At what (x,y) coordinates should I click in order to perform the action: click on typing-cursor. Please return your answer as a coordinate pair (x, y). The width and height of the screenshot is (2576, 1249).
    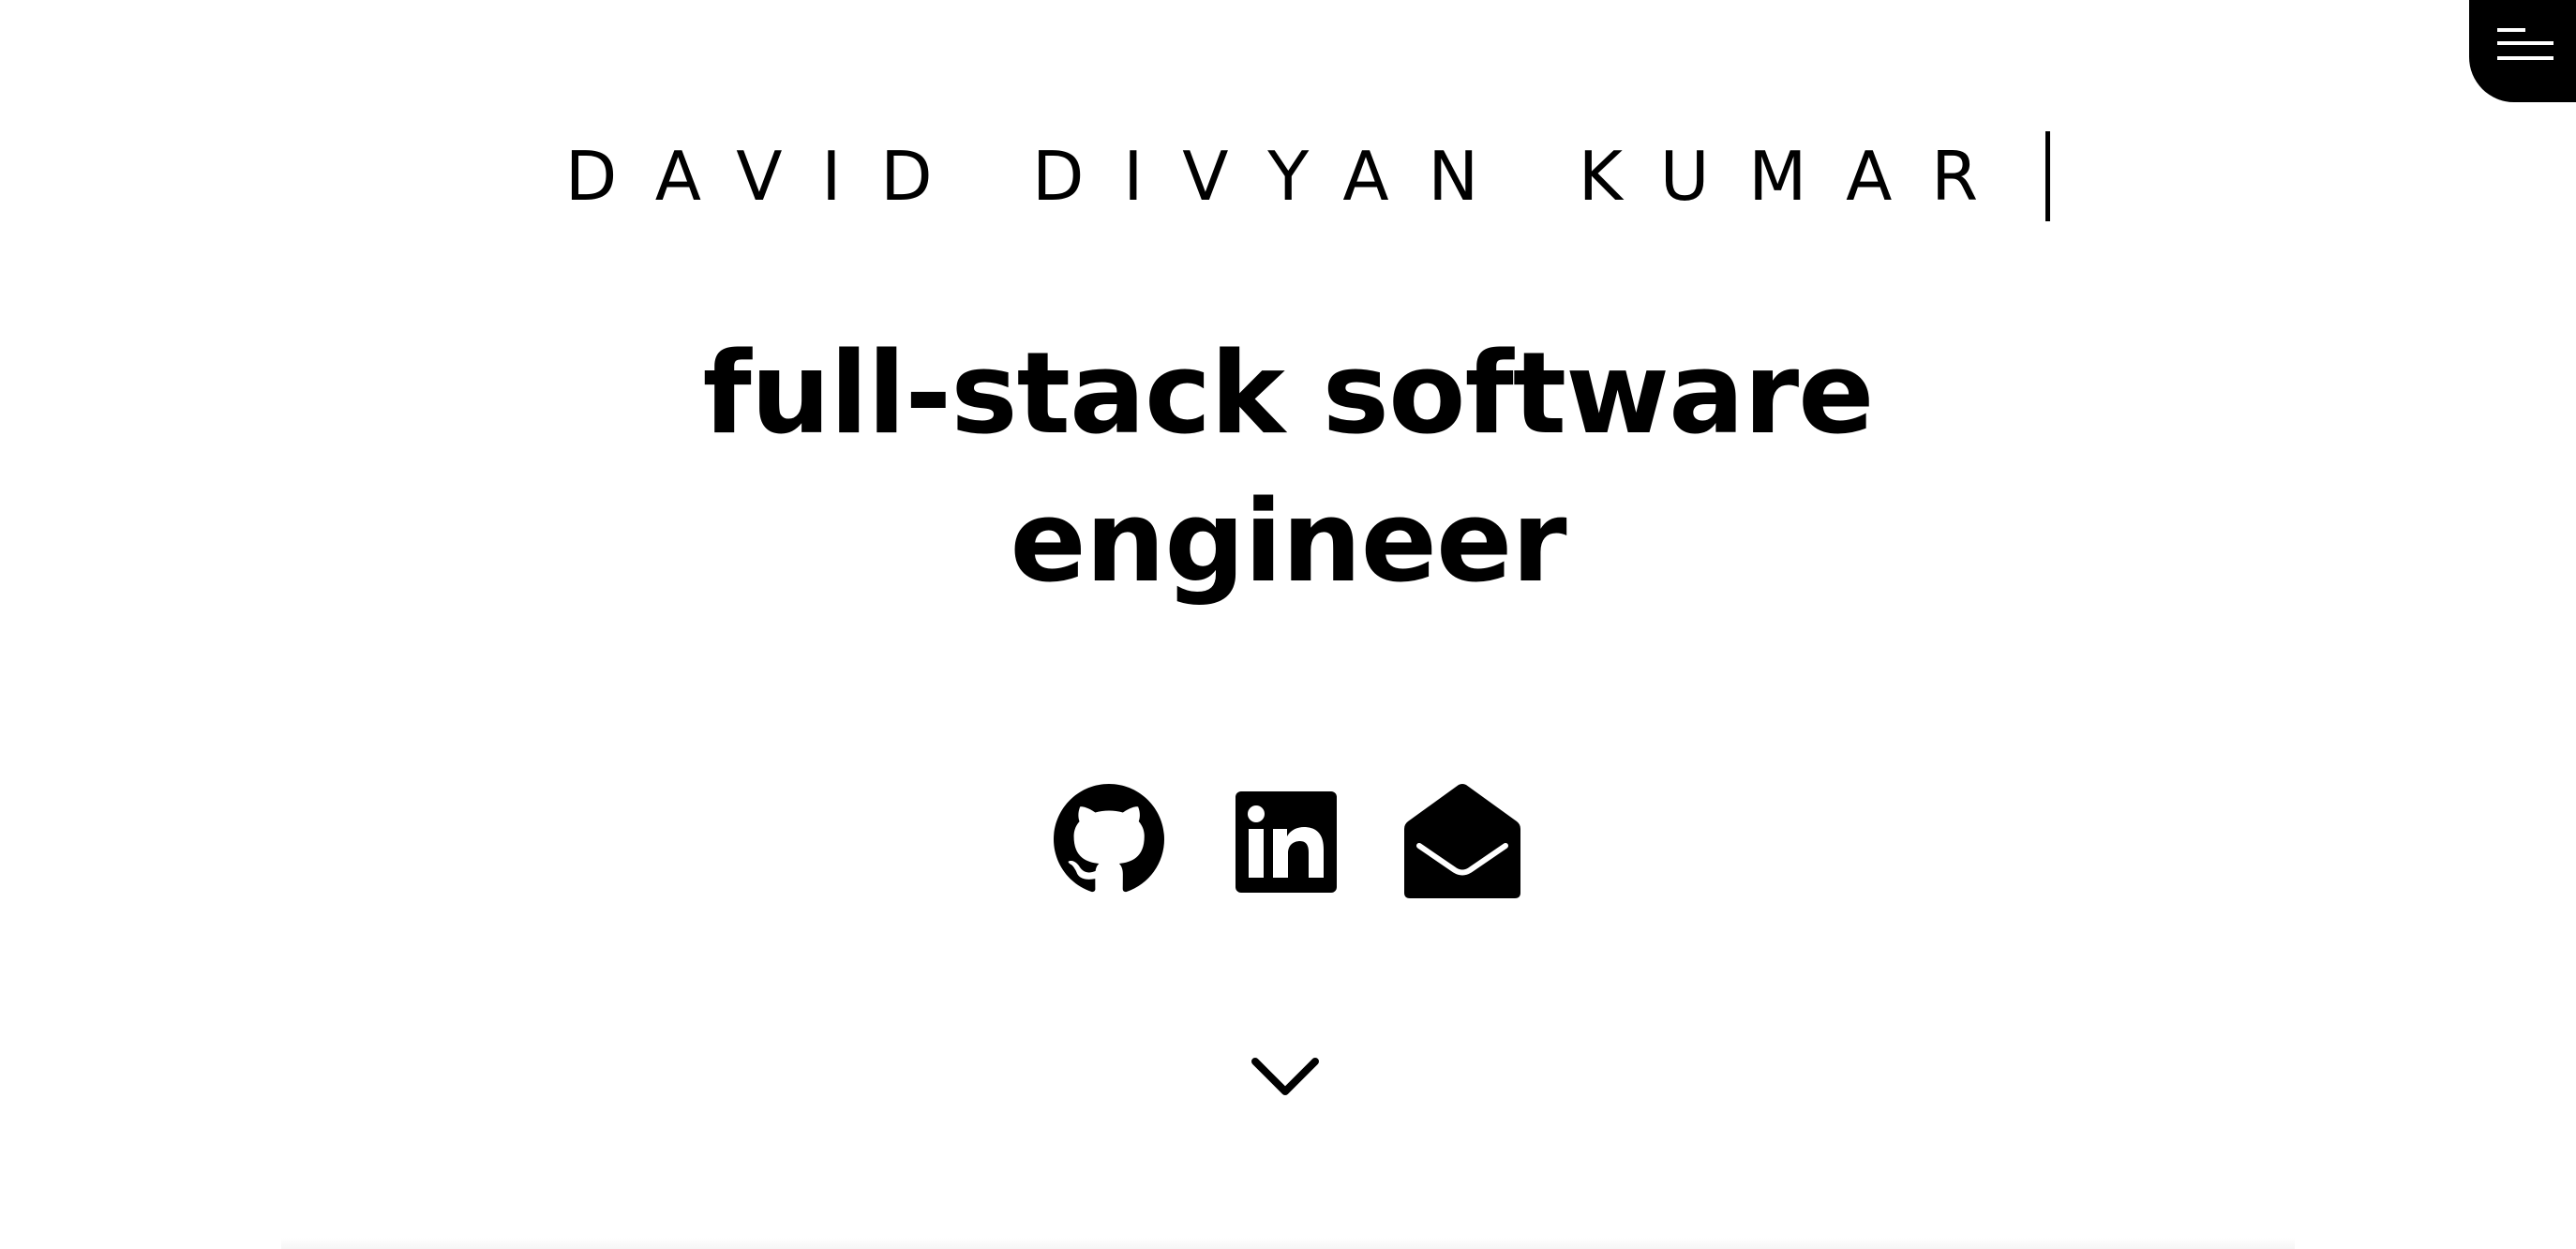
    Looking at the image, I should click on (2047, 176).